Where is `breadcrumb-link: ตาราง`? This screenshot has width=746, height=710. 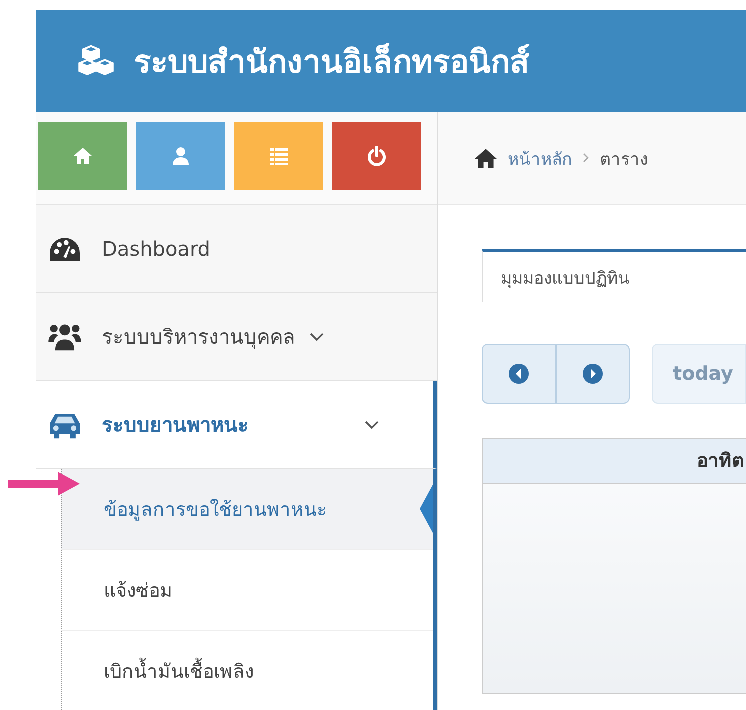
breadcrumb-link: ตาราง is located at coordinates (624, 158).